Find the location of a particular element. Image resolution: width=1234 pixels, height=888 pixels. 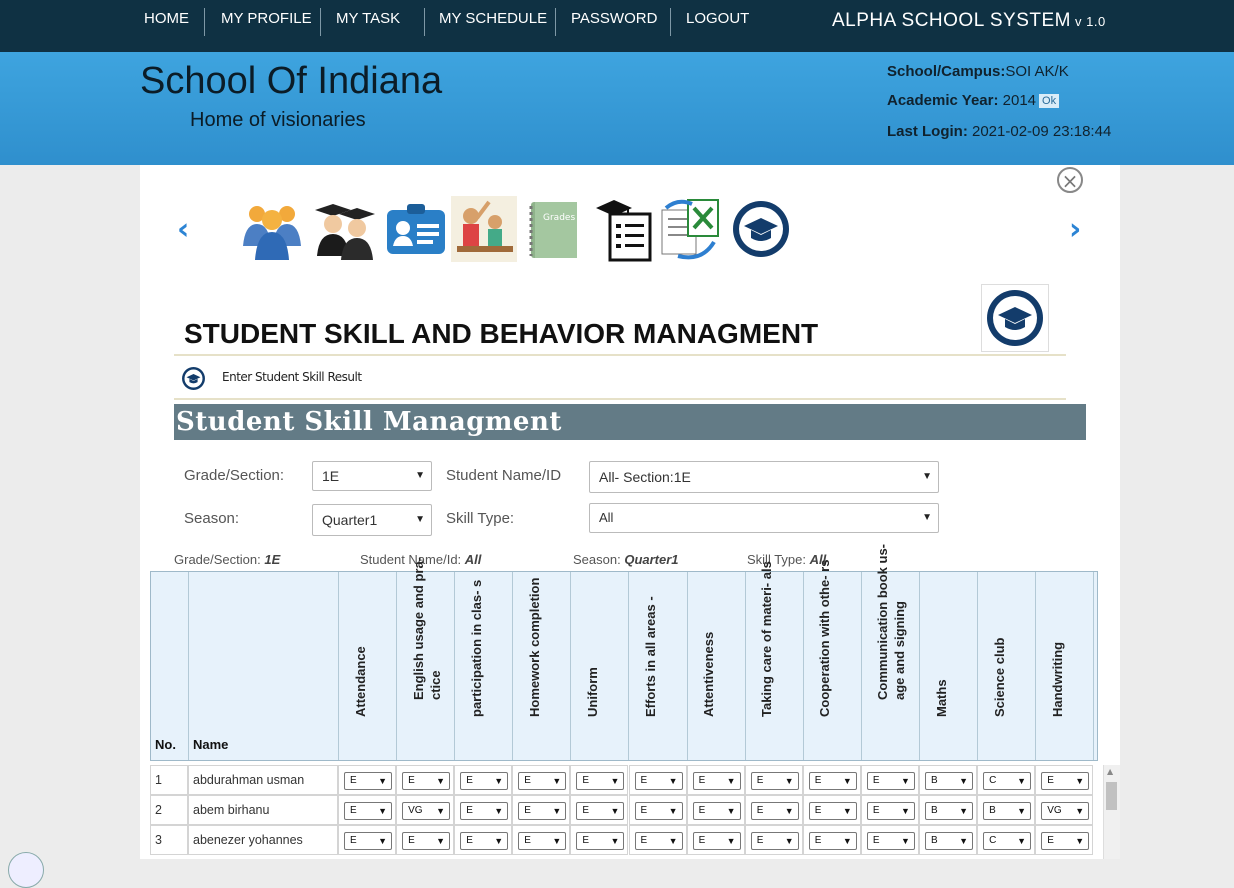

header-skill-label: Handwriting is located at coordinates (1057, 679).